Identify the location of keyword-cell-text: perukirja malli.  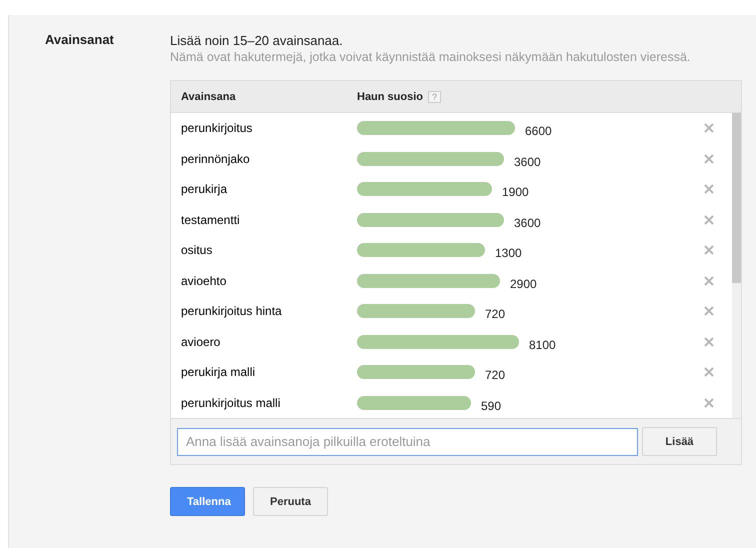
(218, 372).